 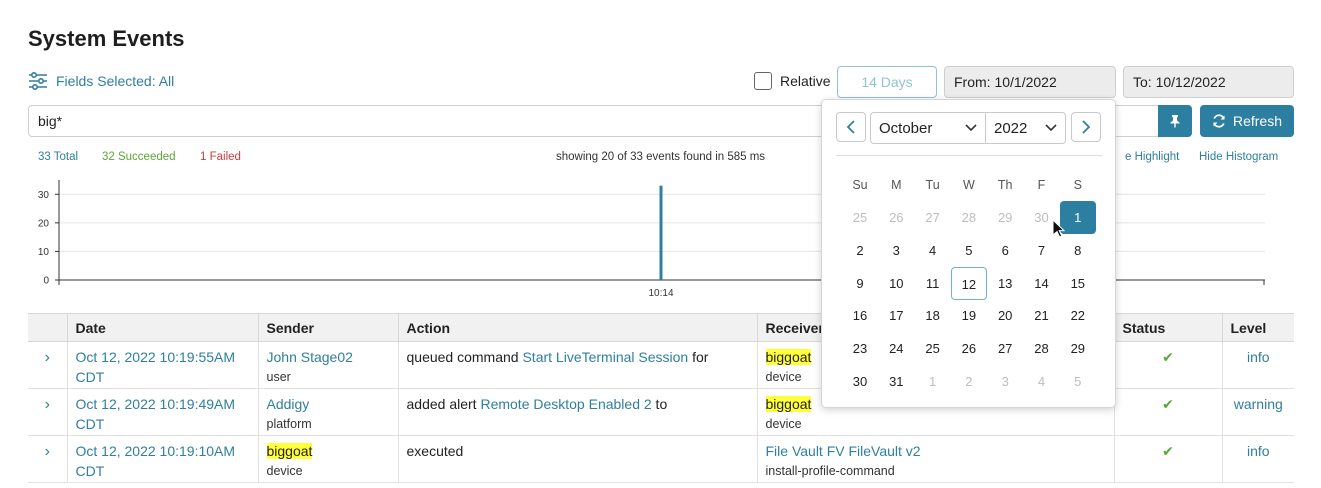 I want to click on histogram-y-tick-label: 20, so click(x=44, y=223).